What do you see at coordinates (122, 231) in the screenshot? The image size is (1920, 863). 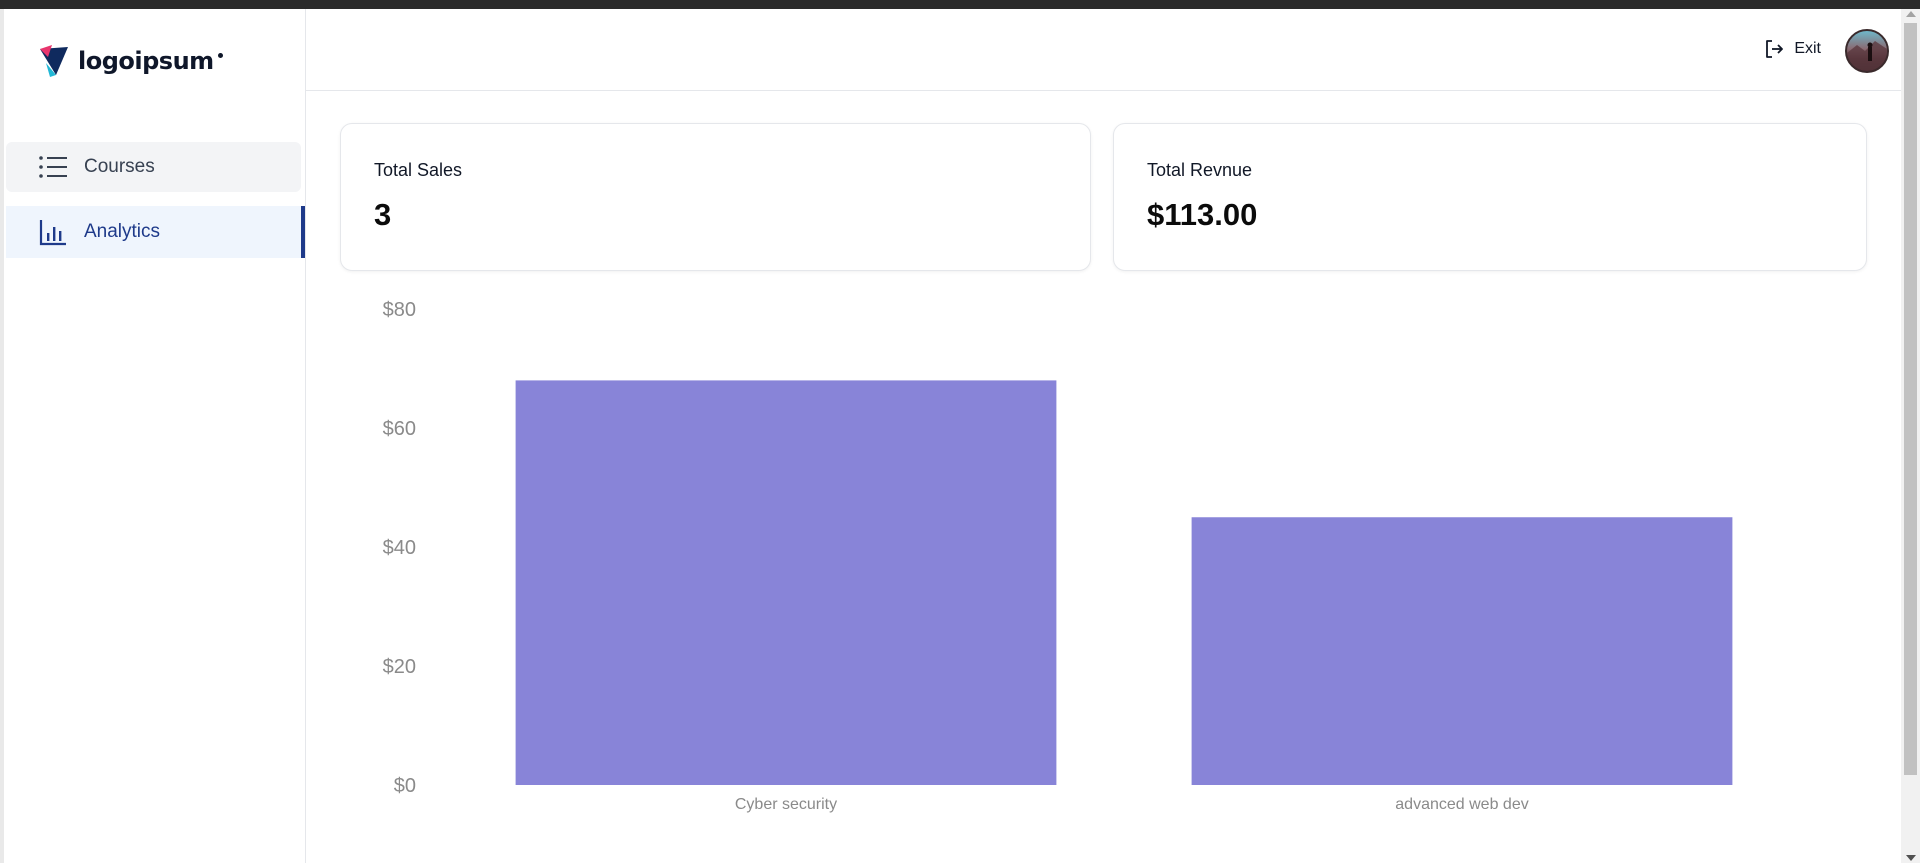 I see `sidebar-item-label: Analytics` at bounding box center [122, 231].